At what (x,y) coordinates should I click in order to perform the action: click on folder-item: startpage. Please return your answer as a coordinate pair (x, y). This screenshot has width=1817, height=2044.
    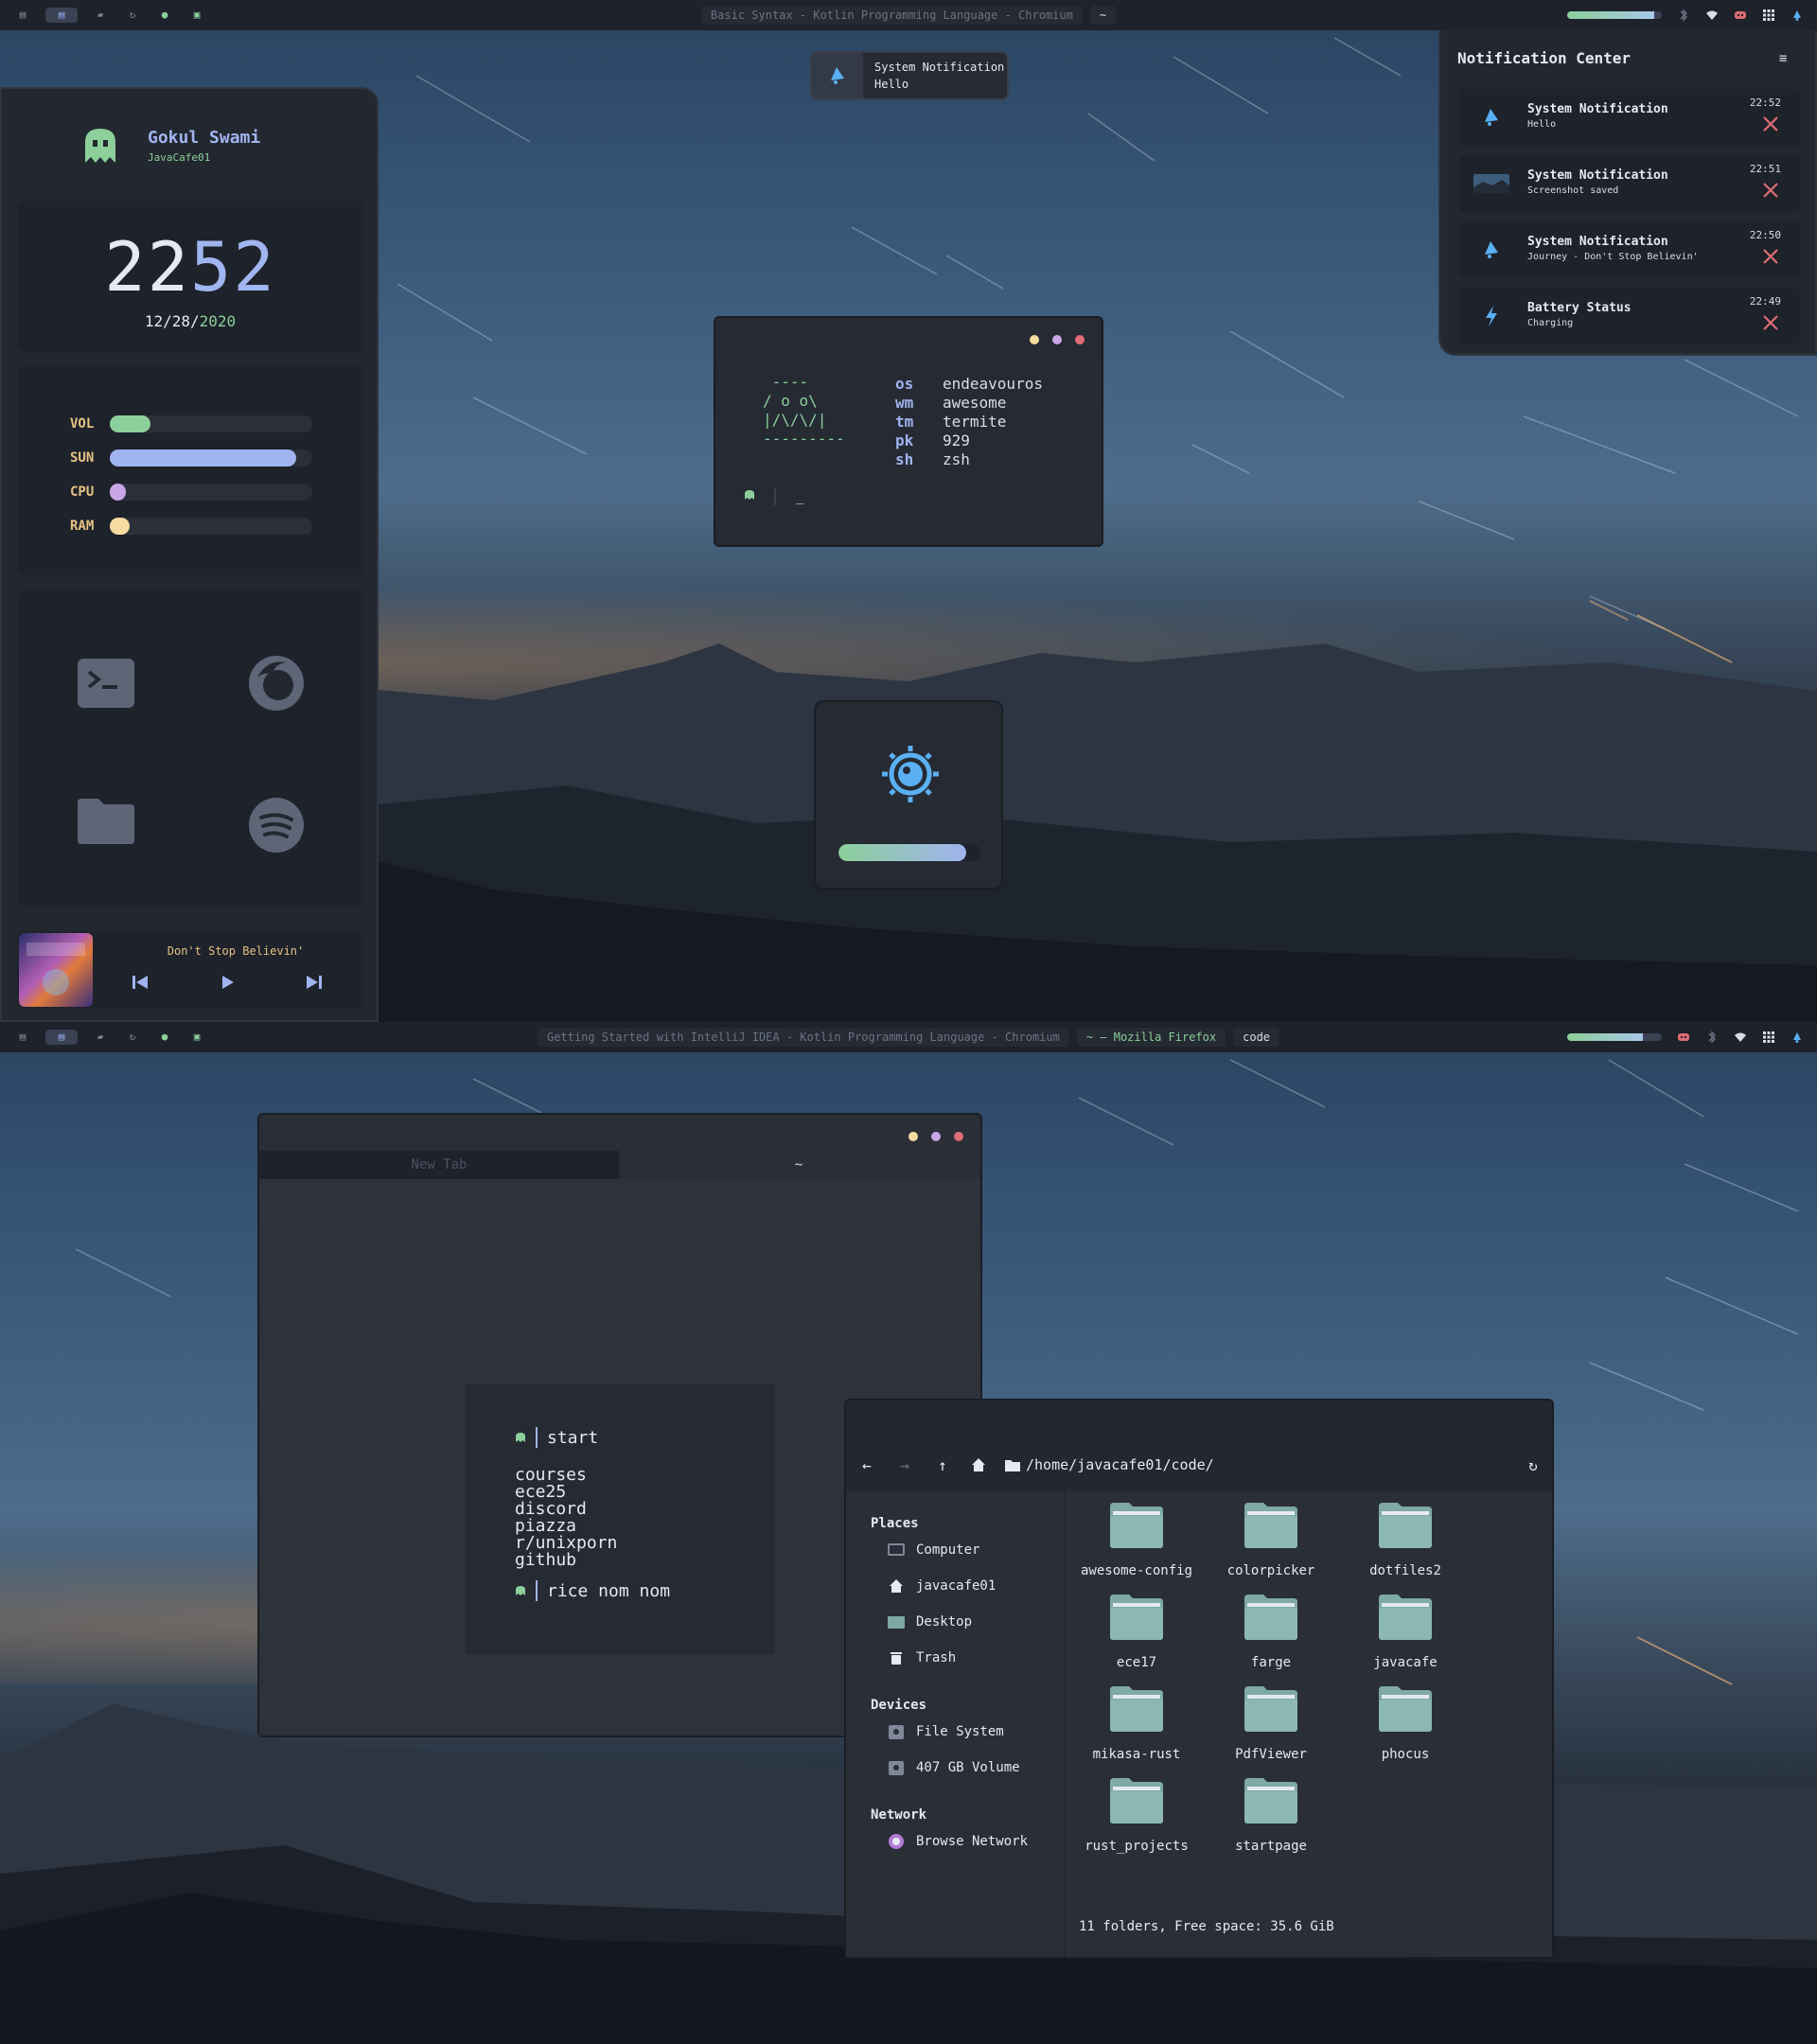
    Looking at the image, I should click on (1271, 1816).